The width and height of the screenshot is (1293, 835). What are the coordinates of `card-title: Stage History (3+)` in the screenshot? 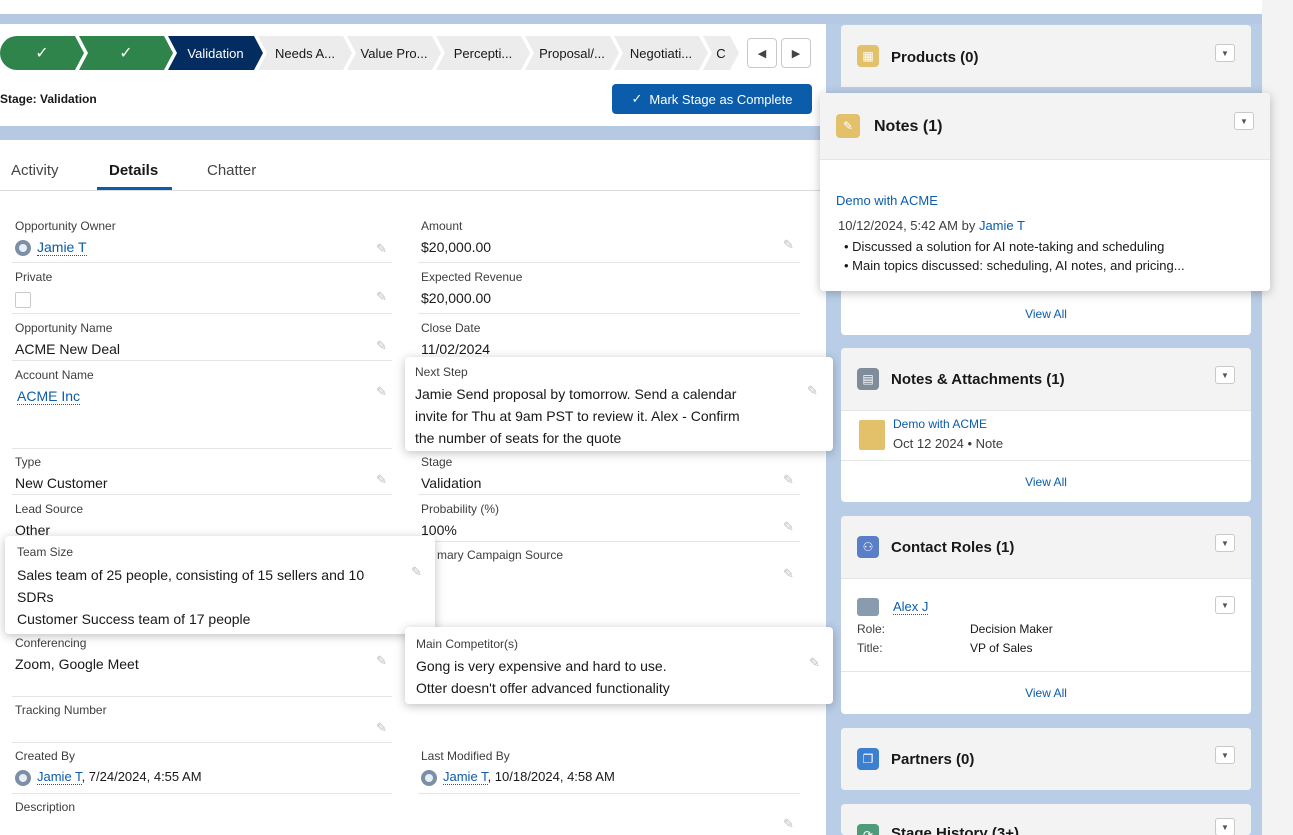 It's located at (955, 830).